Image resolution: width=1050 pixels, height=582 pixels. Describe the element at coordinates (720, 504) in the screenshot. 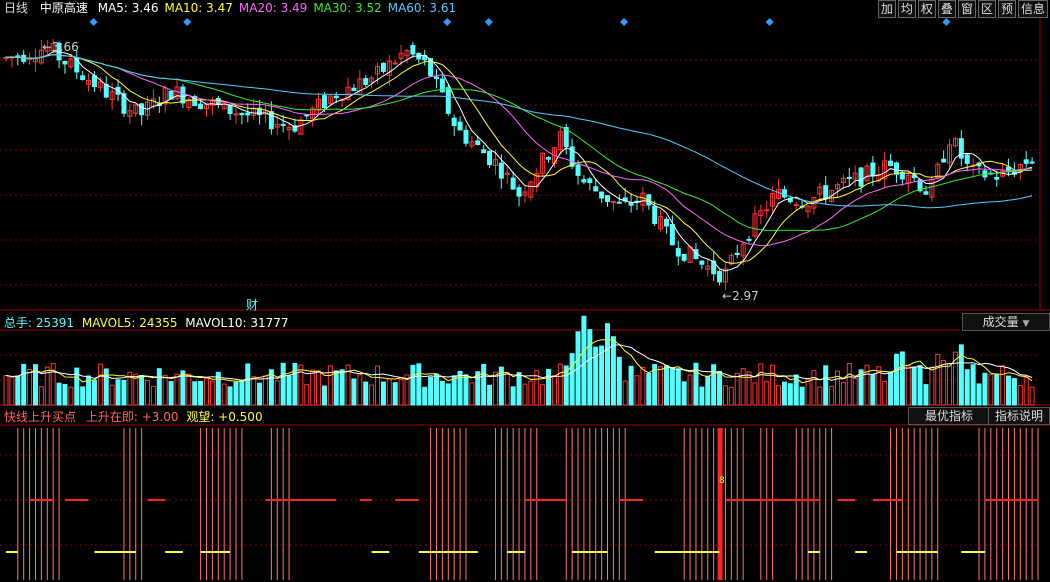

I see `strong-signal-bar` at that location.